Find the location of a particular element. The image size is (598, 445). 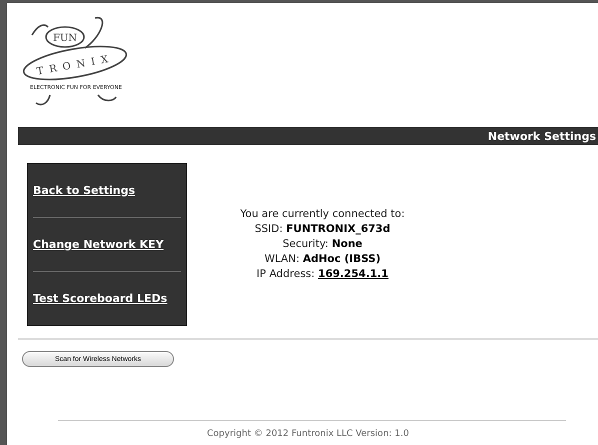

field-label: WLAN: is located at coordinates (282, 259).